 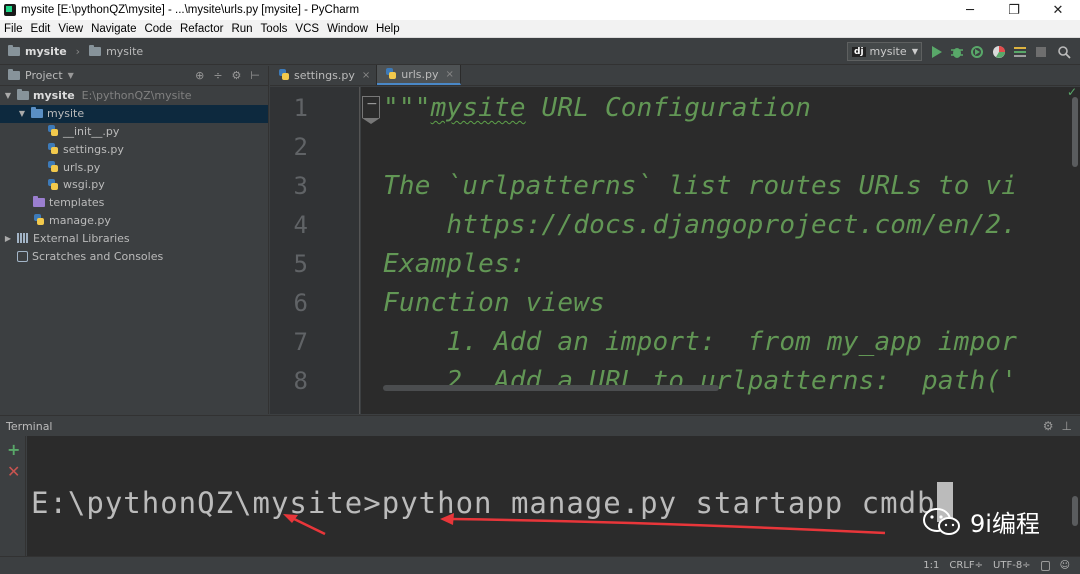 I want to click on line-number: 1, so click(x=300, y=108).